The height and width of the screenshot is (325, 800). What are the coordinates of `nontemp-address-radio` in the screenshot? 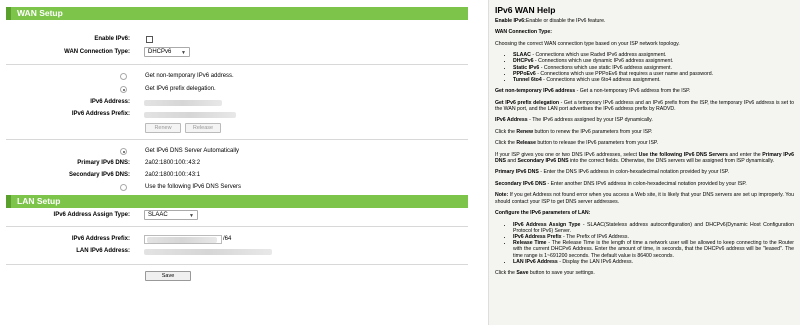 It's located at (123, 76).